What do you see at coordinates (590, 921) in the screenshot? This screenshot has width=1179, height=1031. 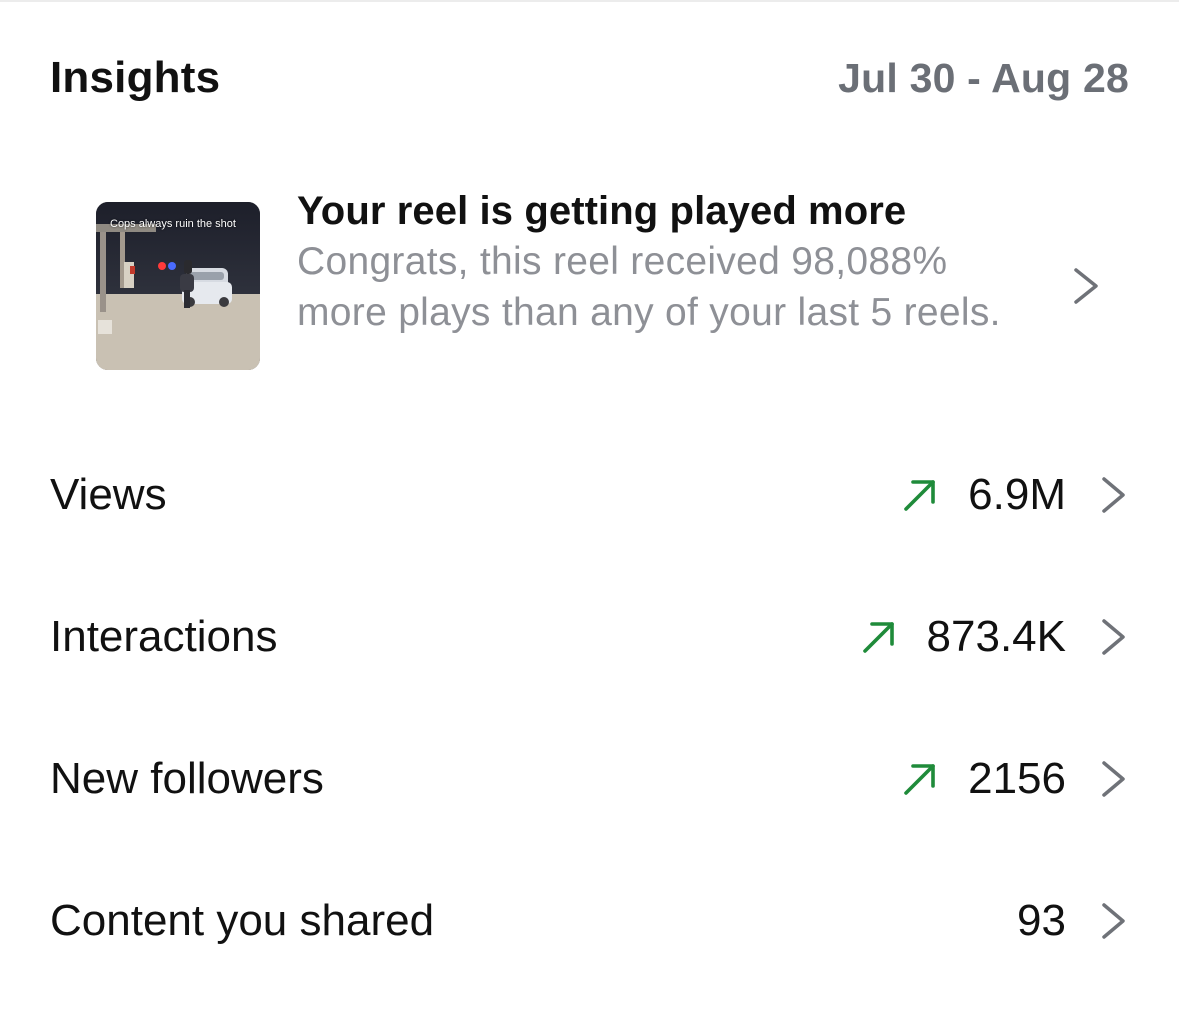 I see `metric-row-content-shared: Content you shared 93` at bounding box center [590, 921].